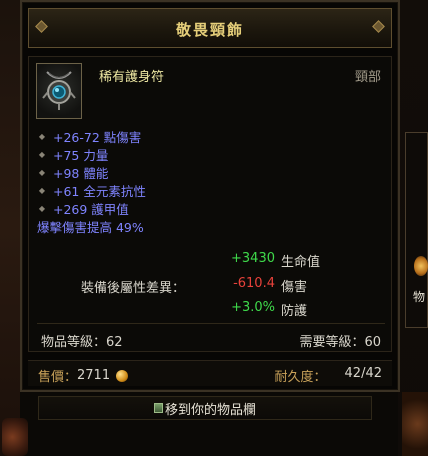  Describe the element at coordinates (158, 408) in the screenshot. I see `inventory-bag-icon` at that location.